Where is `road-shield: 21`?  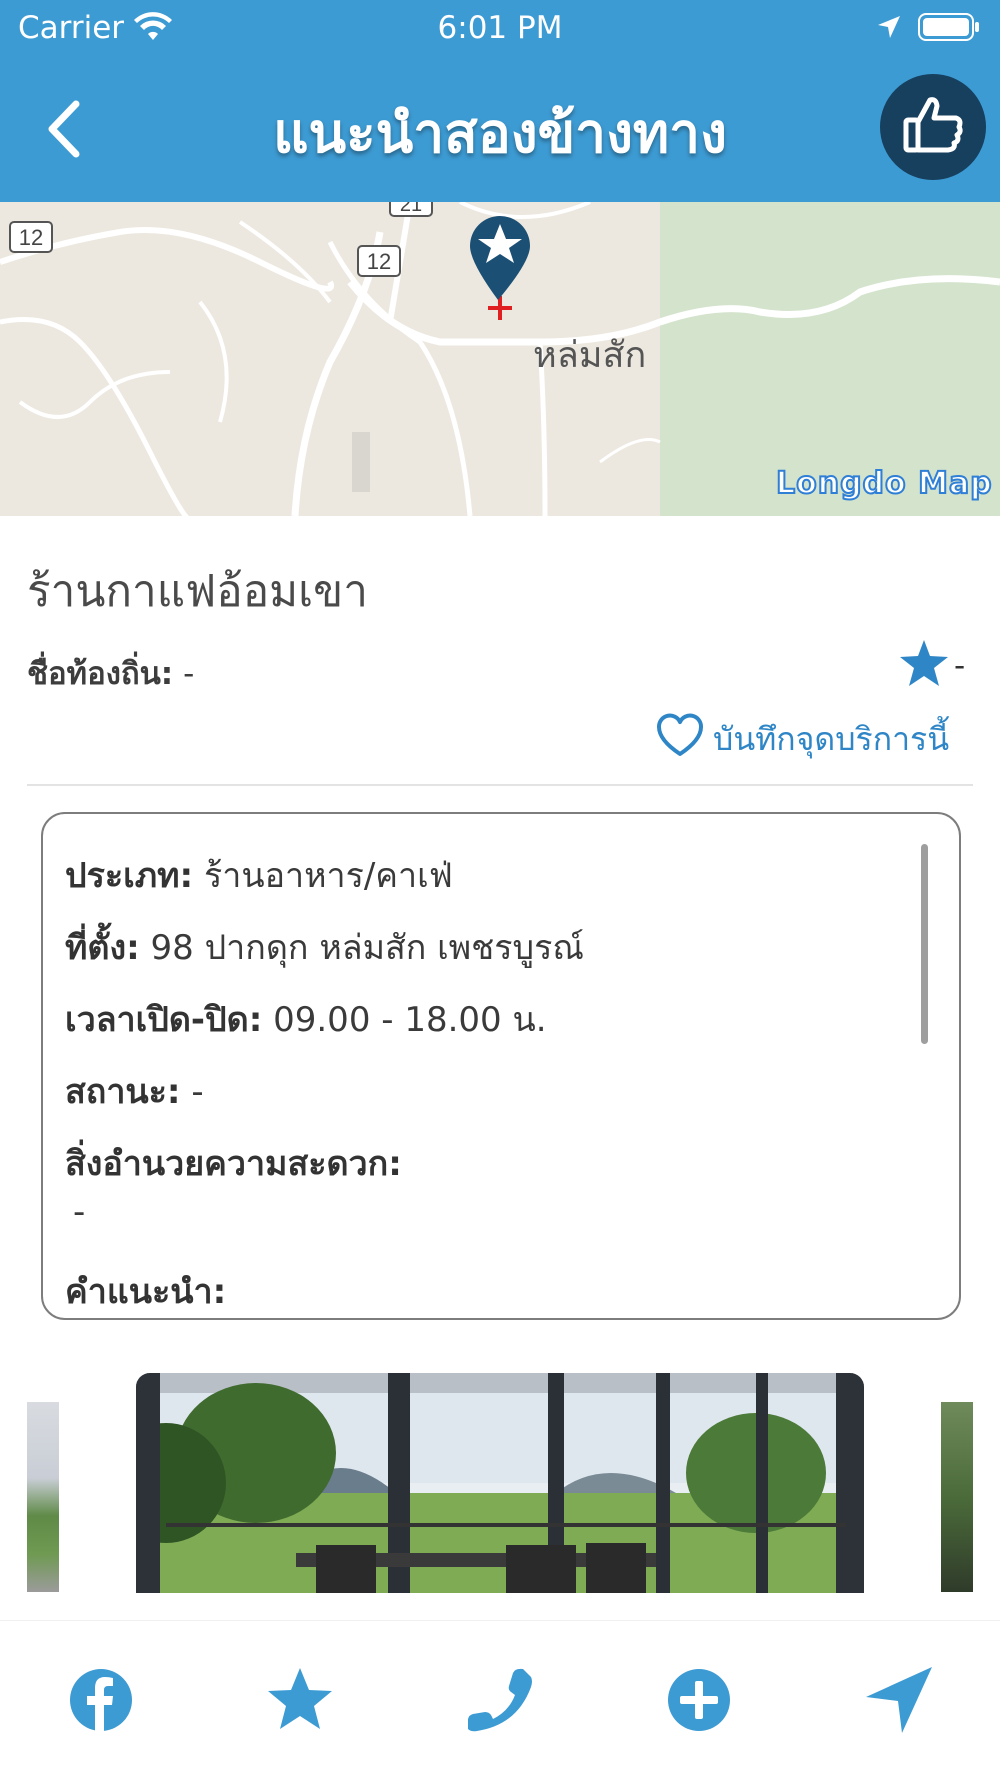
road-shield: 21 is located at coordinates (411, 209).